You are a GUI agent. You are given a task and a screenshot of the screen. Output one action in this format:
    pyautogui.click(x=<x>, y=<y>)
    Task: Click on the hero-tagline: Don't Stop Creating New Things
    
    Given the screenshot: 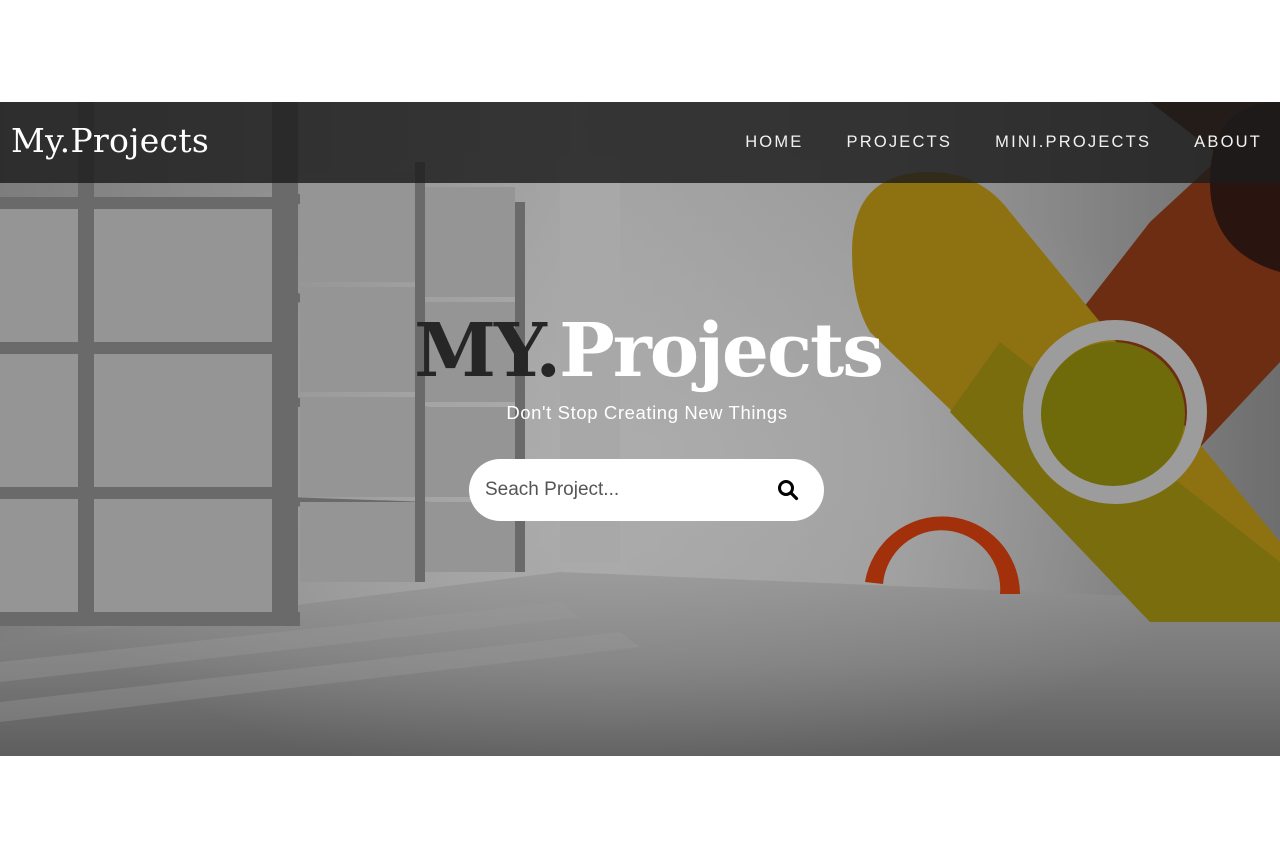 What is the action you would take?
    pyautogui.click(x=647, y=412)
    